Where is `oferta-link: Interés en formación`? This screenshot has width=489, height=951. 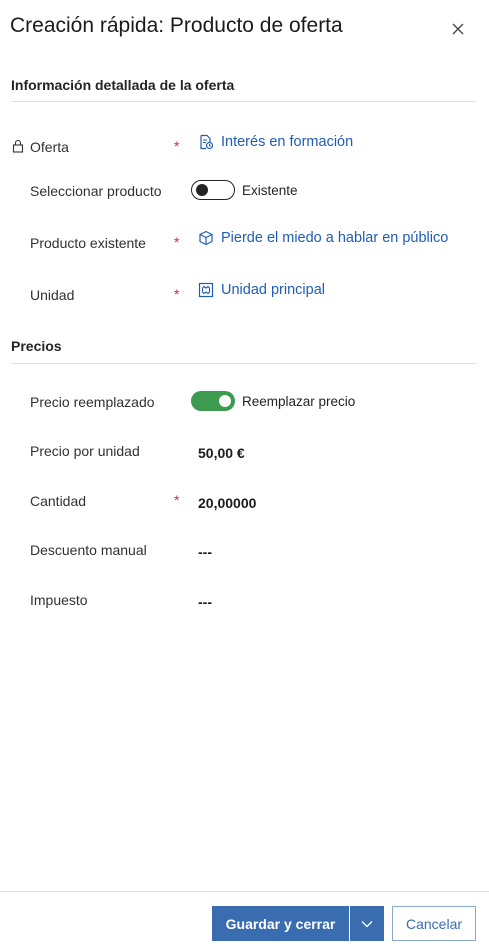
oferta-link: Interés en formación is located at coordinates (275, 142).